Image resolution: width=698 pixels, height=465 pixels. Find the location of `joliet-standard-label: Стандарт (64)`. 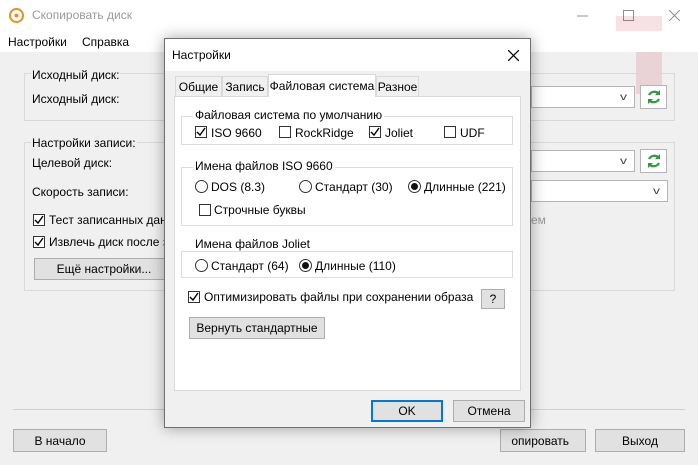

joliet-standard-label: Стандарт (64) is located at coordinates (250, 266).